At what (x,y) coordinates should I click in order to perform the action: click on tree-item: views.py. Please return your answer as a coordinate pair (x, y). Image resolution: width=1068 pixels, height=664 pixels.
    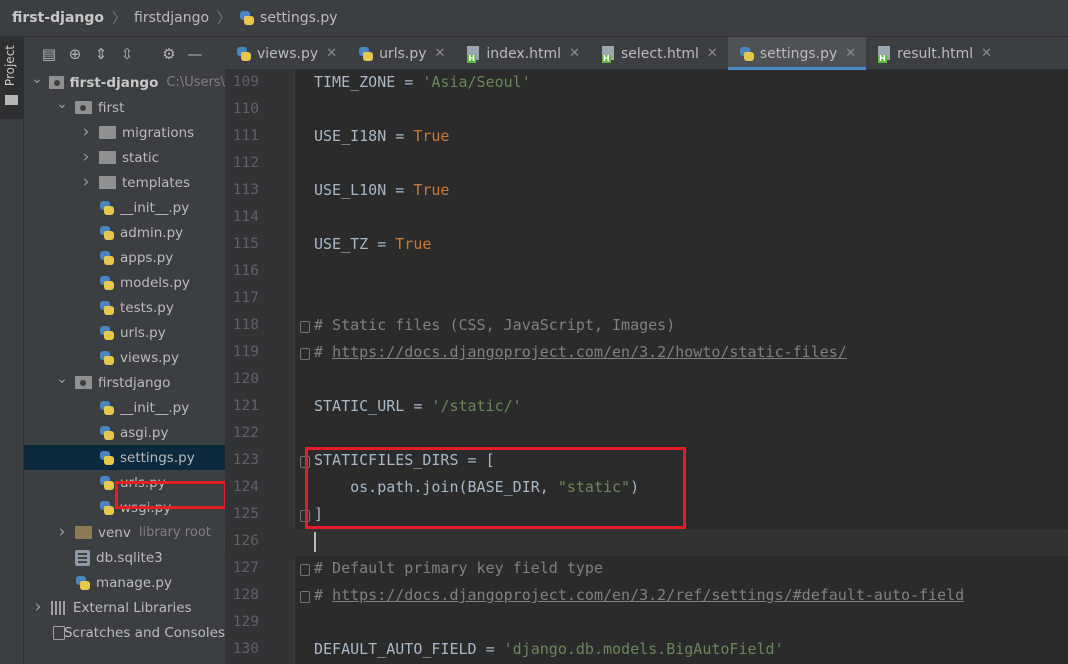
    Looking at the image, I should click on (124, 357).